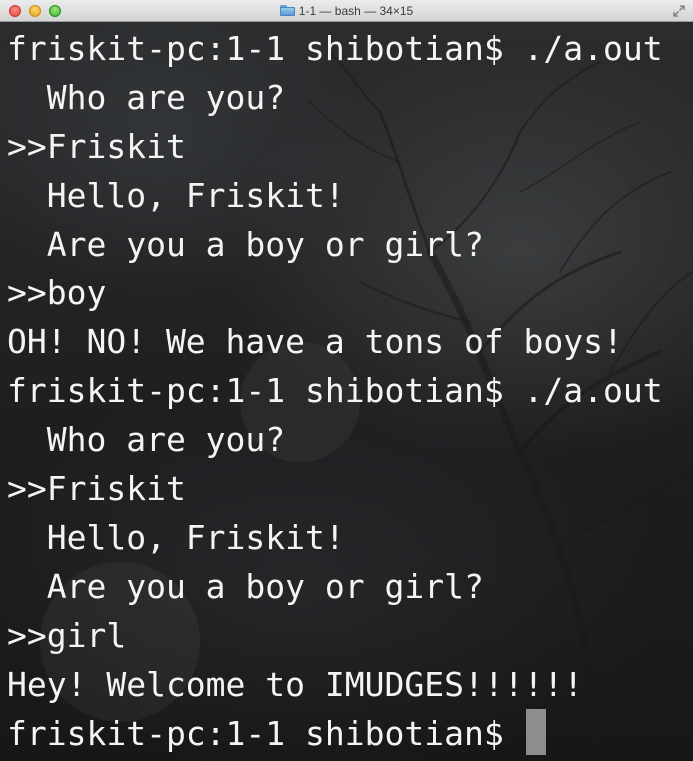 The width and height of the screenshot is (693, 761). What do you see at coordinates (315, 342) in the screenshot?
I see `terminal-line: OH! NO! We have a tons of boys!` at bounding box center [315, 342].